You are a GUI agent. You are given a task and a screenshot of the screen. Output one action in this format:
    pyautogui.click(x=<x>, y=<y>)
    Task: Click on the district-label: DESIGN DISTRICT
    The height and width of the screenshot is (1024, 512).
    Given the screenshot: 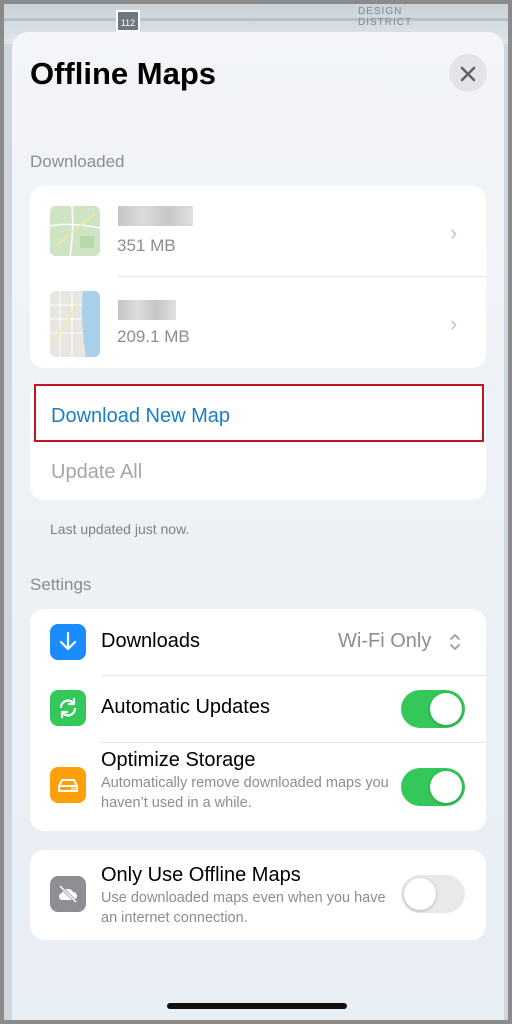 What is the action you would take?
    pyautogui.click(x=385, y=17)
    